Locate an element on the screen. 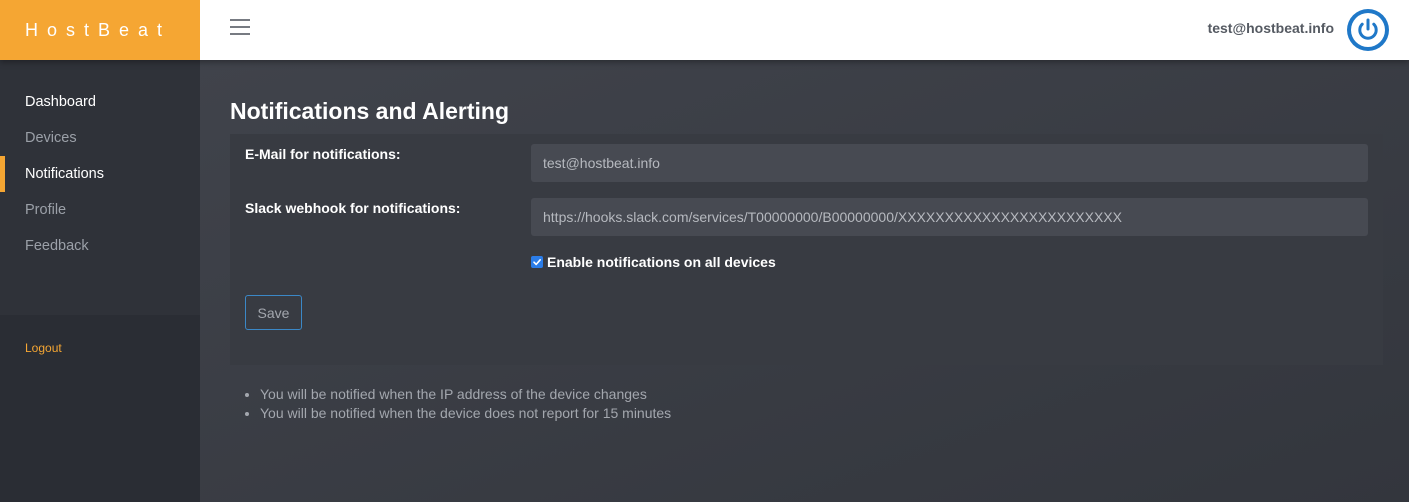  page-title: Notifications and Alerting is located at coordinates (369, 111).